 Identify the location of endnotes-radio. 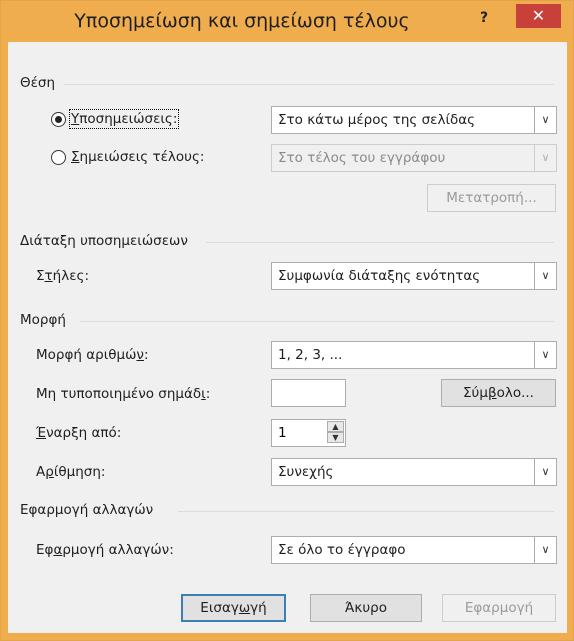
(58, 157).